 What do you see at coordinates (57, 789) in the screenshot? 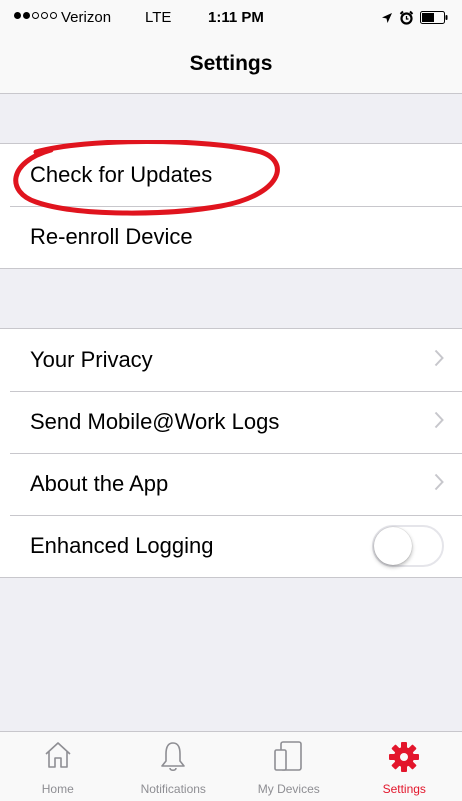
I see `tab-label: Home` at bounding box center [57, 789].